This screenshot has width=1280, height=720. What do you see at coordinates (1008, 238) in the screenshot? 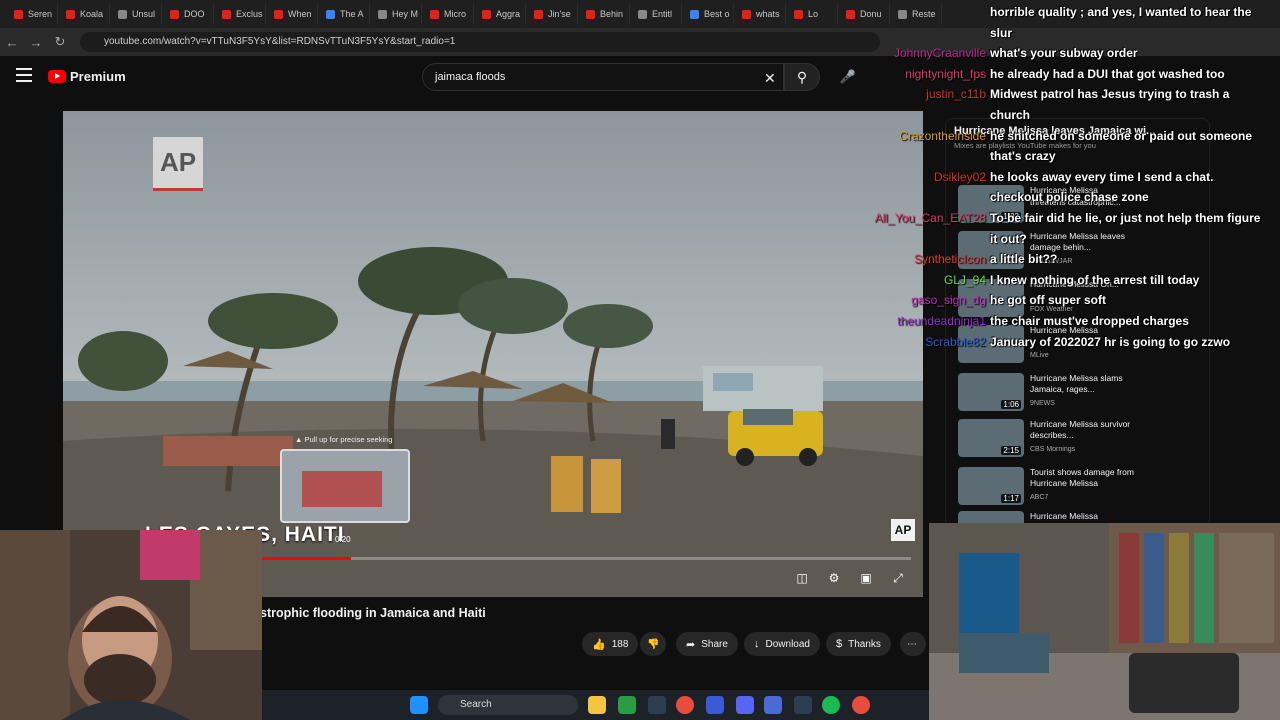
I see `chat-message-text: it out?` at bounding box center [1008, 238].